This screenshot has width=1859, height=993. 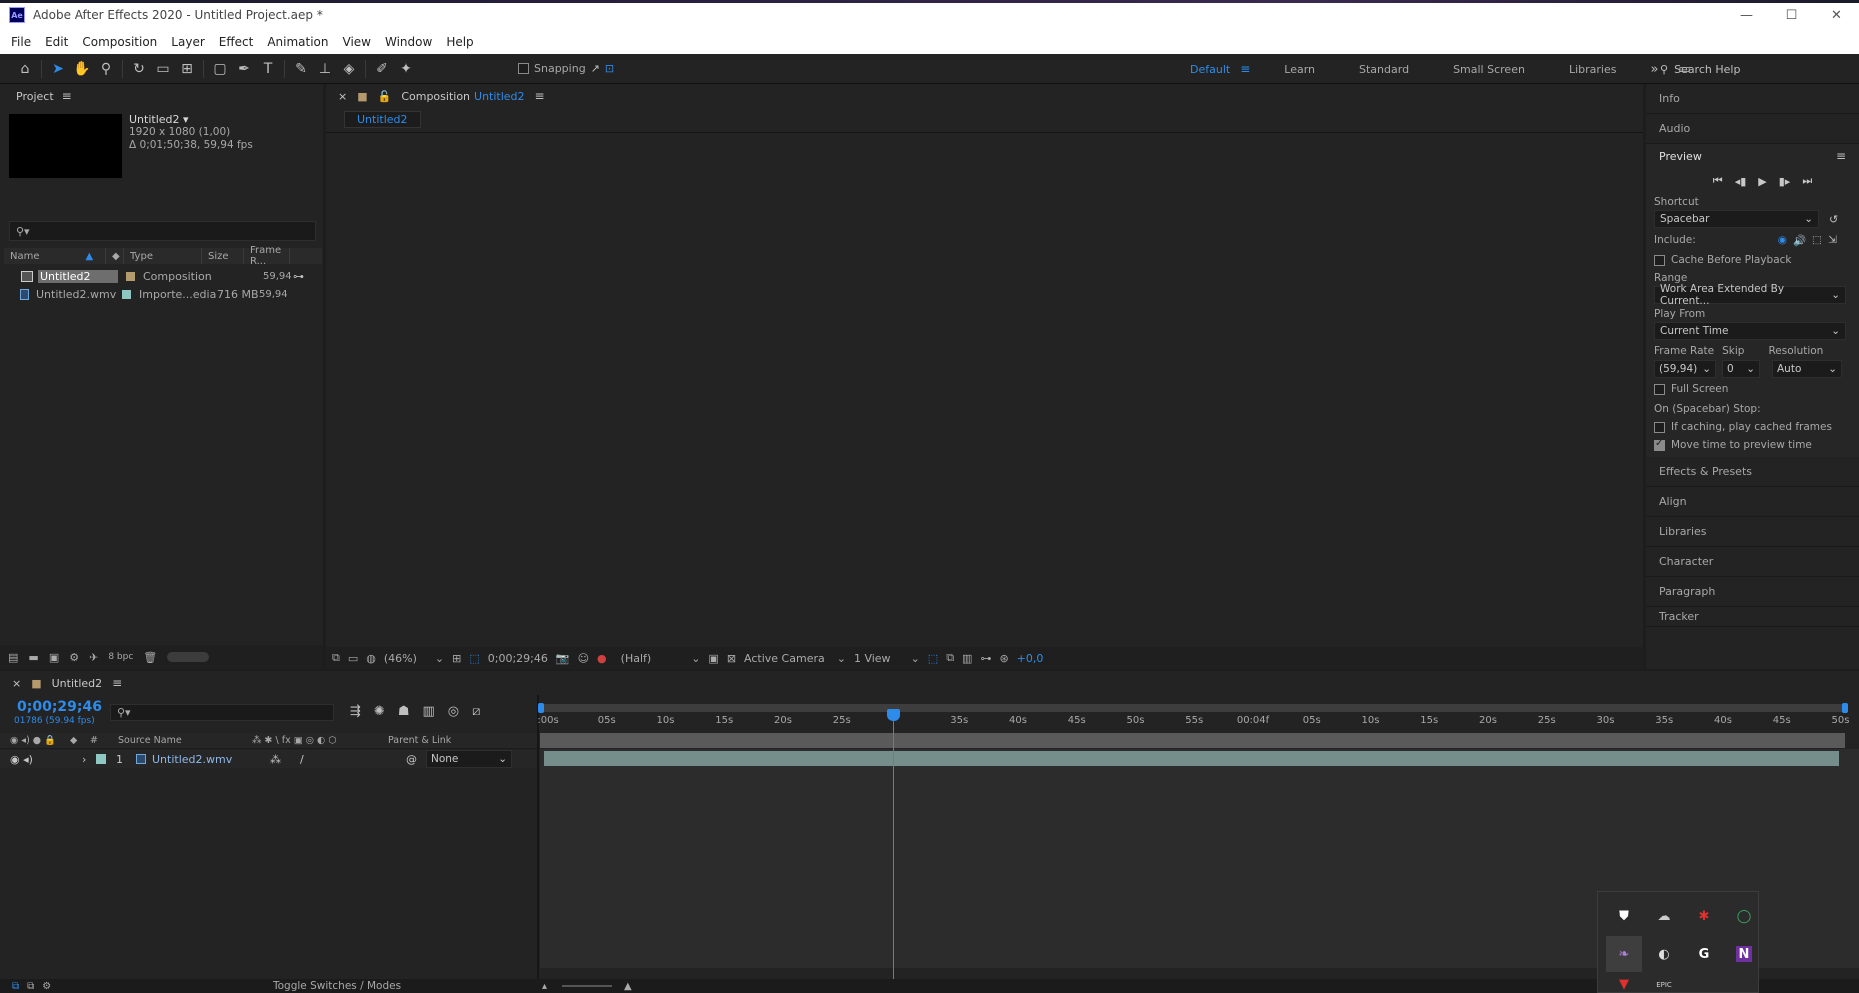 What do you see at coordinates (416, 759) in the screenshot?
I see `pick-whip-icon: @` at bounding box center [416, 759].